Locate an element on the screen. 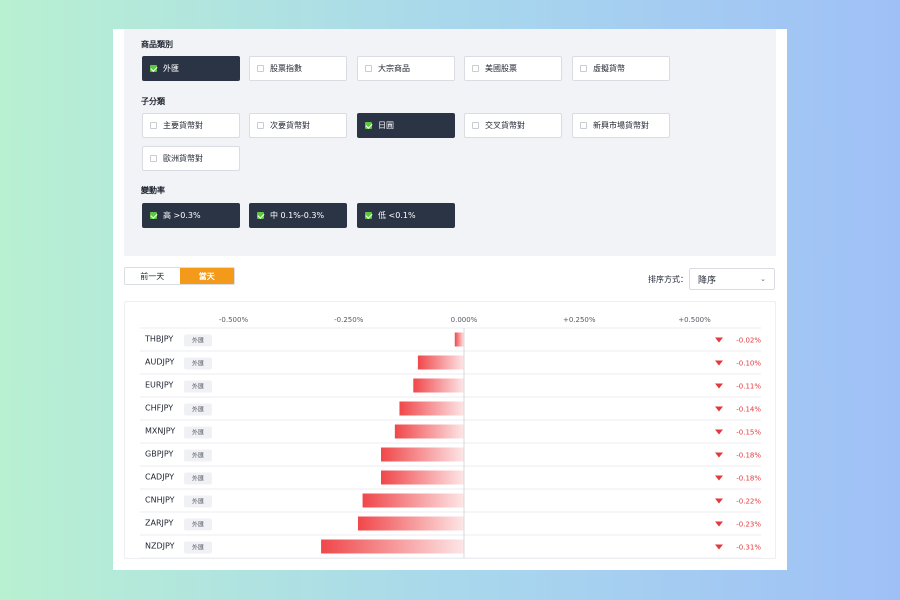 Image resolution: width=900 pixels, height=600 pixels. symbol-label: CHFJPY is located at coordinates (159, 408).